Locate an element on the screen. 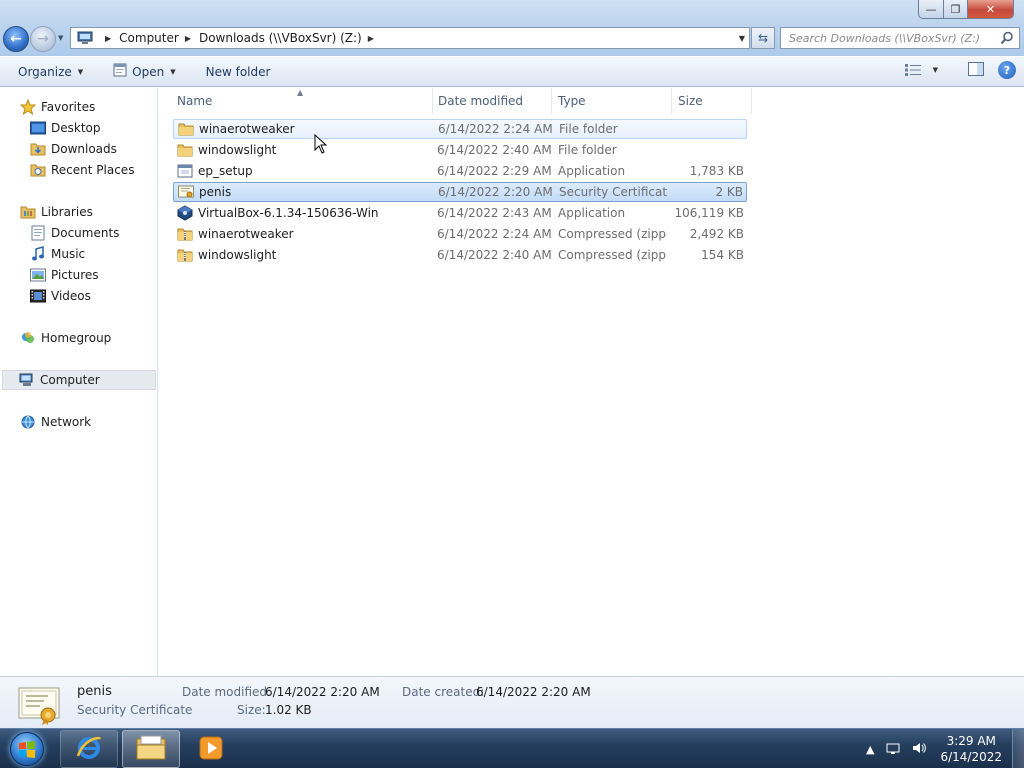 This screenshot has width=1024, height=768. nav-recent-places: Recent Places is located at coordinates (82, 170).